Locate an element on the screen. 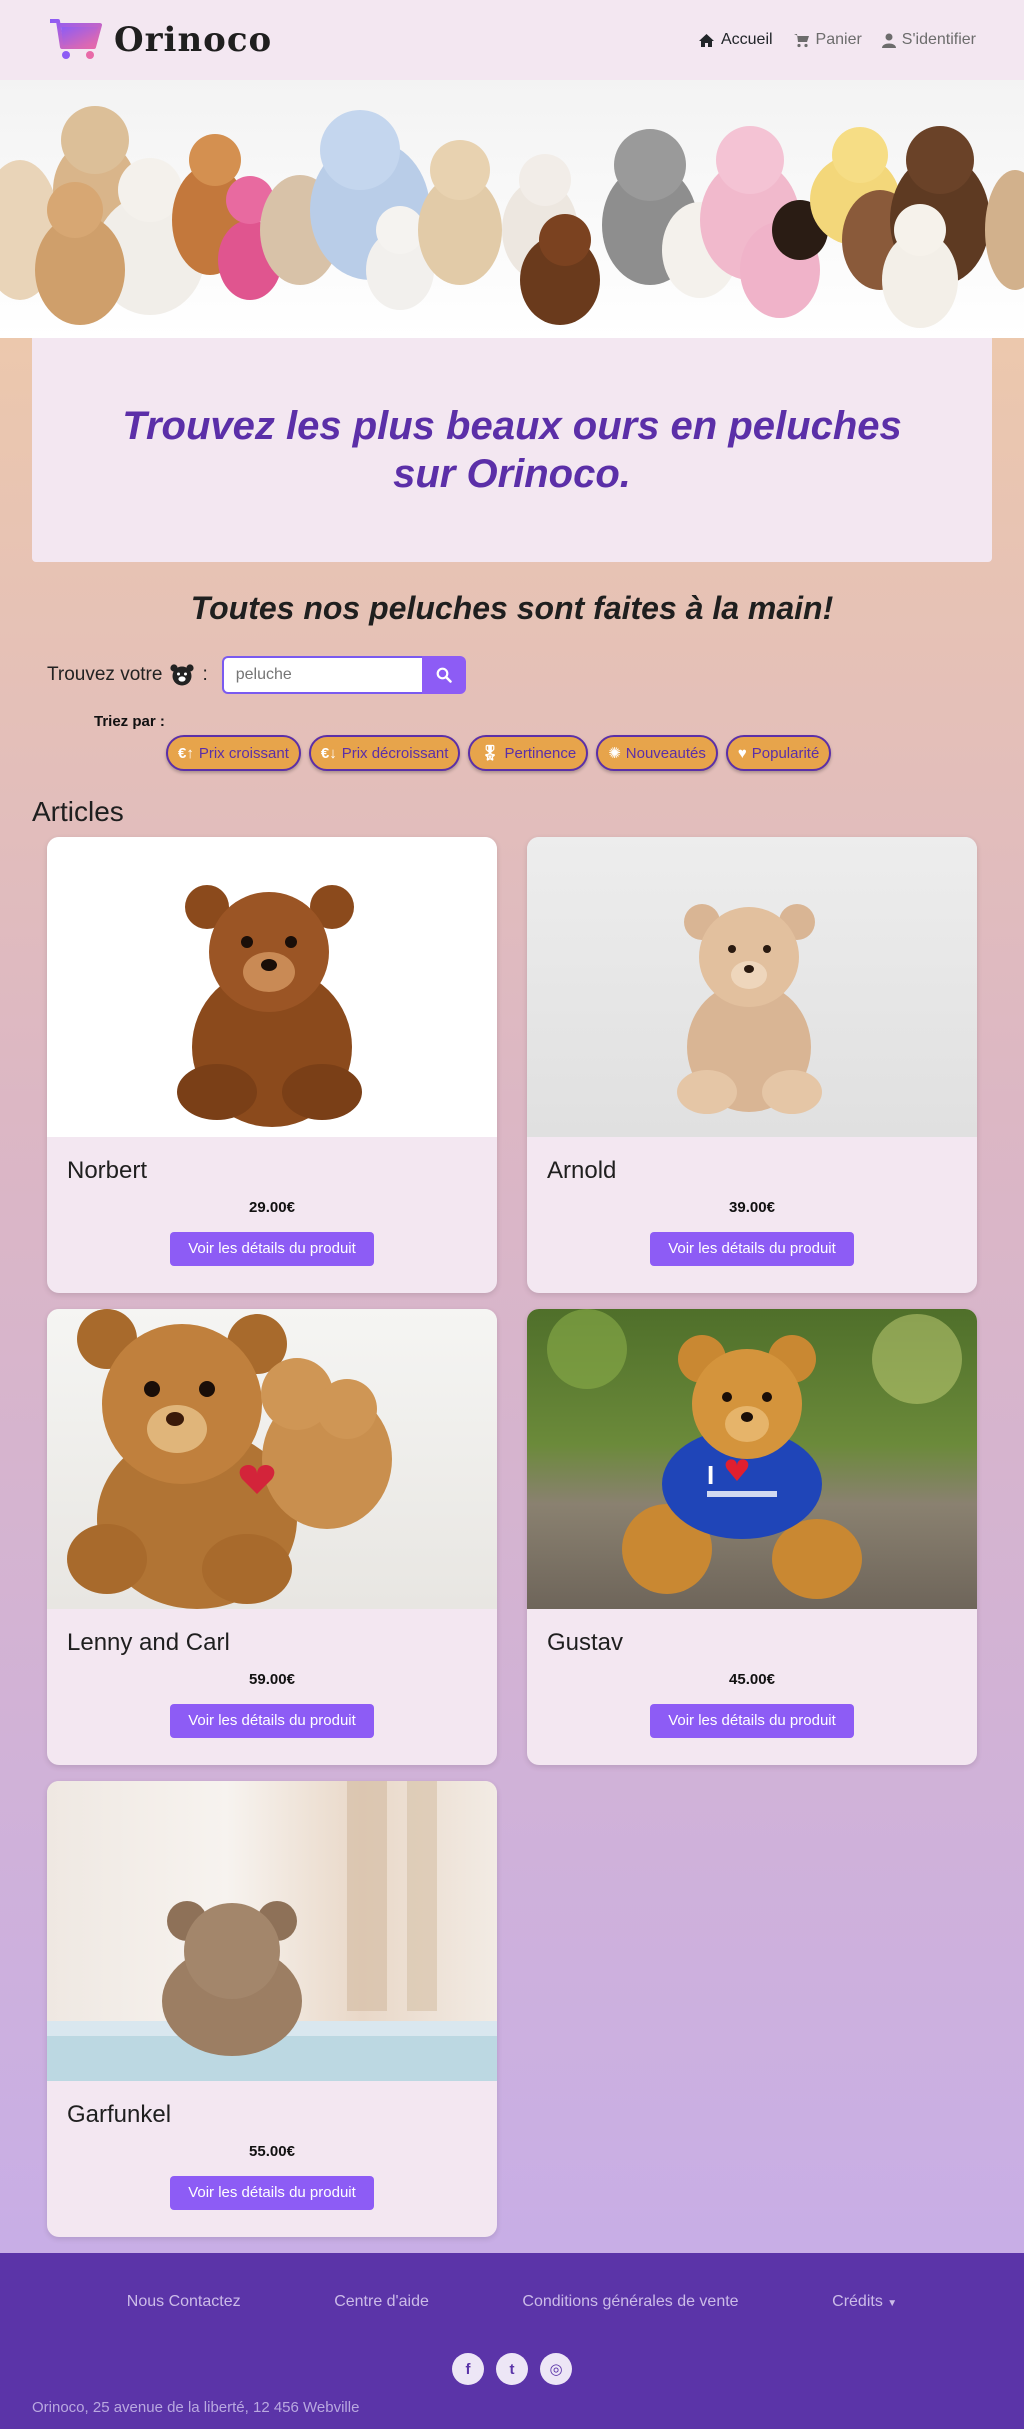 This screenshot has height=2429, width=1024. product-name: Lenny and Carl is located at coordinates (148, 1642).